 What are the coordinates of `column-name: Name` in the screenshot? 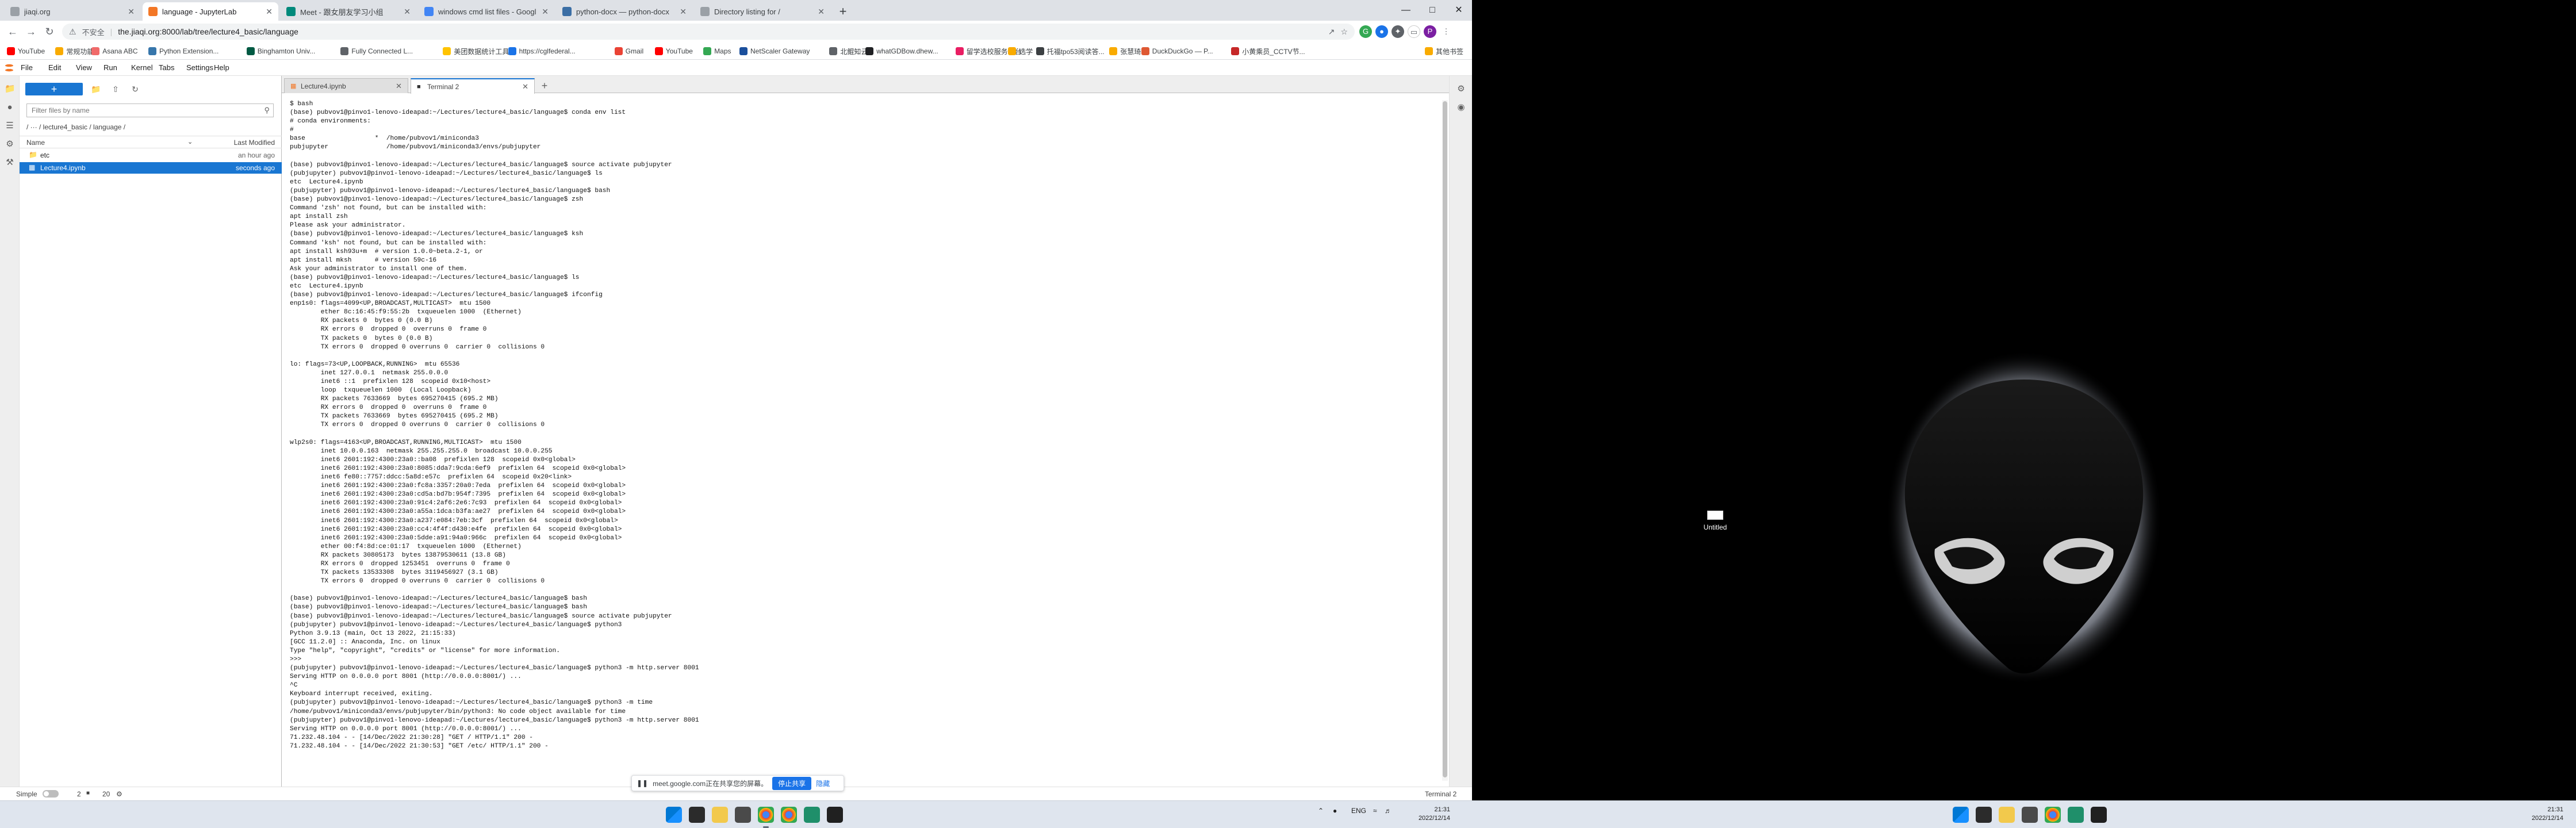 It's located at (35, 143).